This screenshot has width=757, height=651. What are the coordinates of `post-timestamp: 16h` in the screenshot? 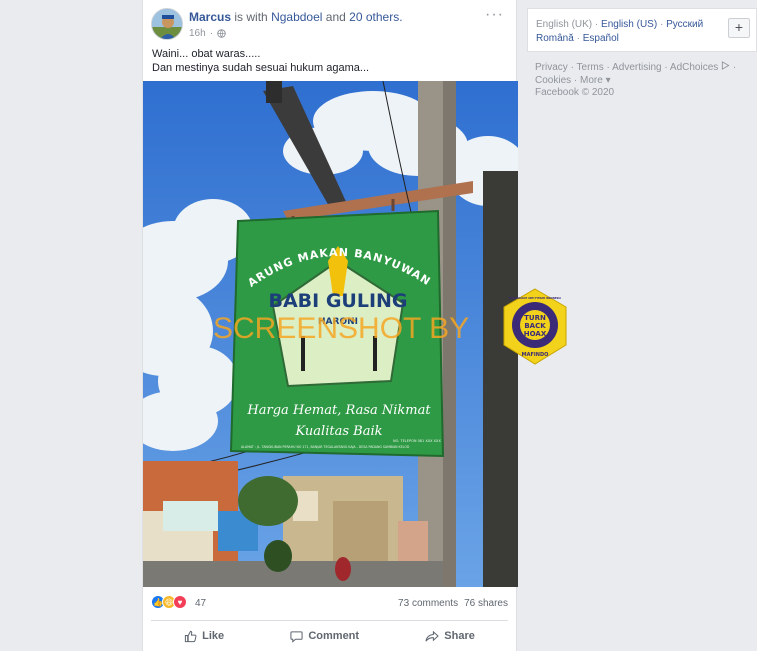 It's located at (197, 33).